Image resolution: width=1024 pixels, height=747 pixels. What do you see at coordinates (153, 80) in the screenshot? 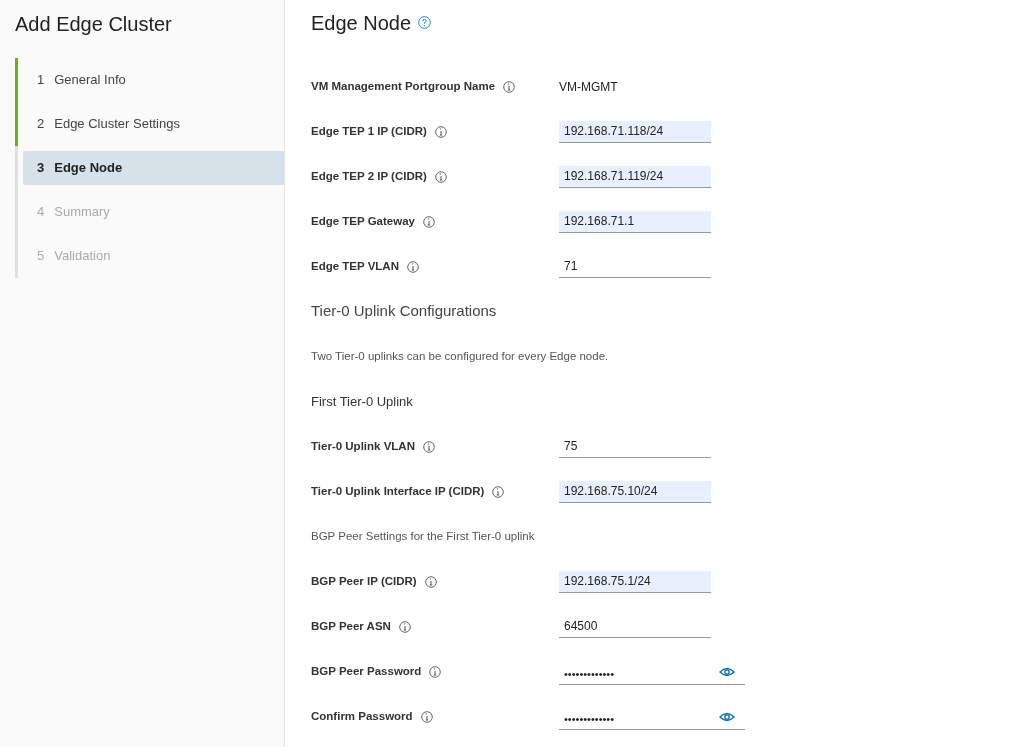
I see `wizard-step: 1 General Info` at bounding box center [153, 80].